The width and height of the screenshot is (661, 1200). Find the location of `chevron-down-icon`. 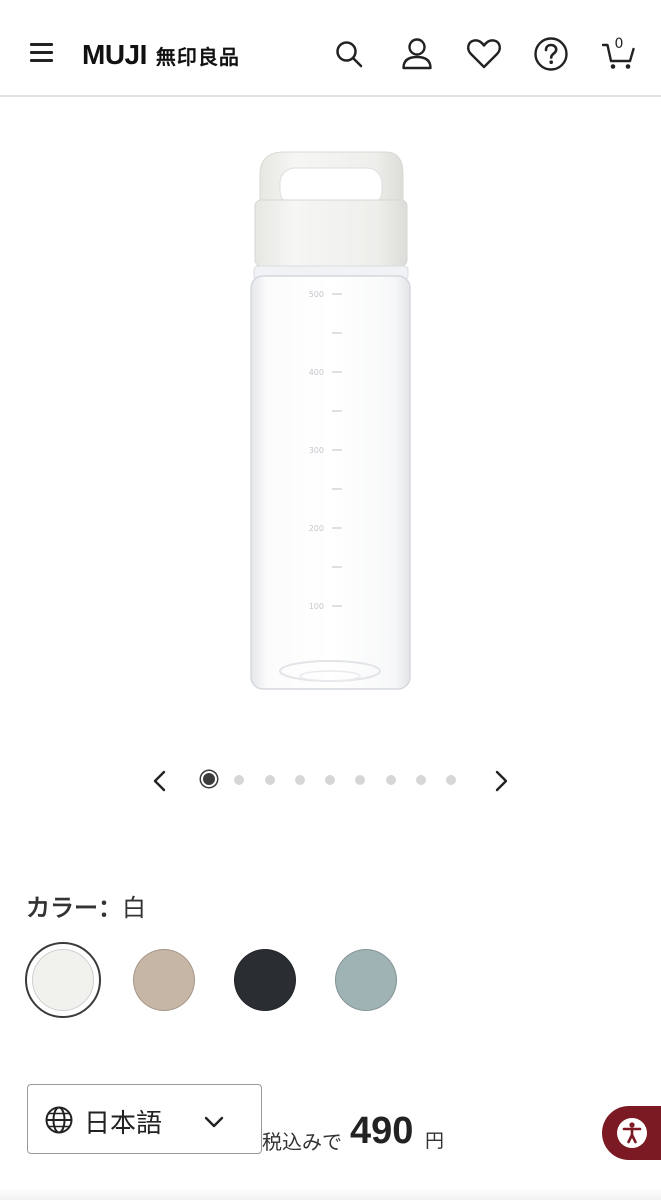

chevron-down-icon is located at coordinates (214, 1122).